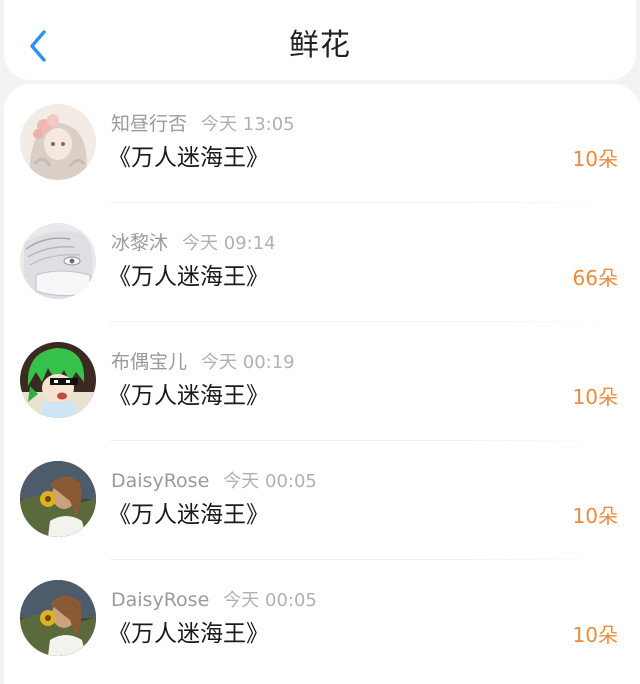  I want to click on sketch-girl-mask-avatar, so click(58, 261).